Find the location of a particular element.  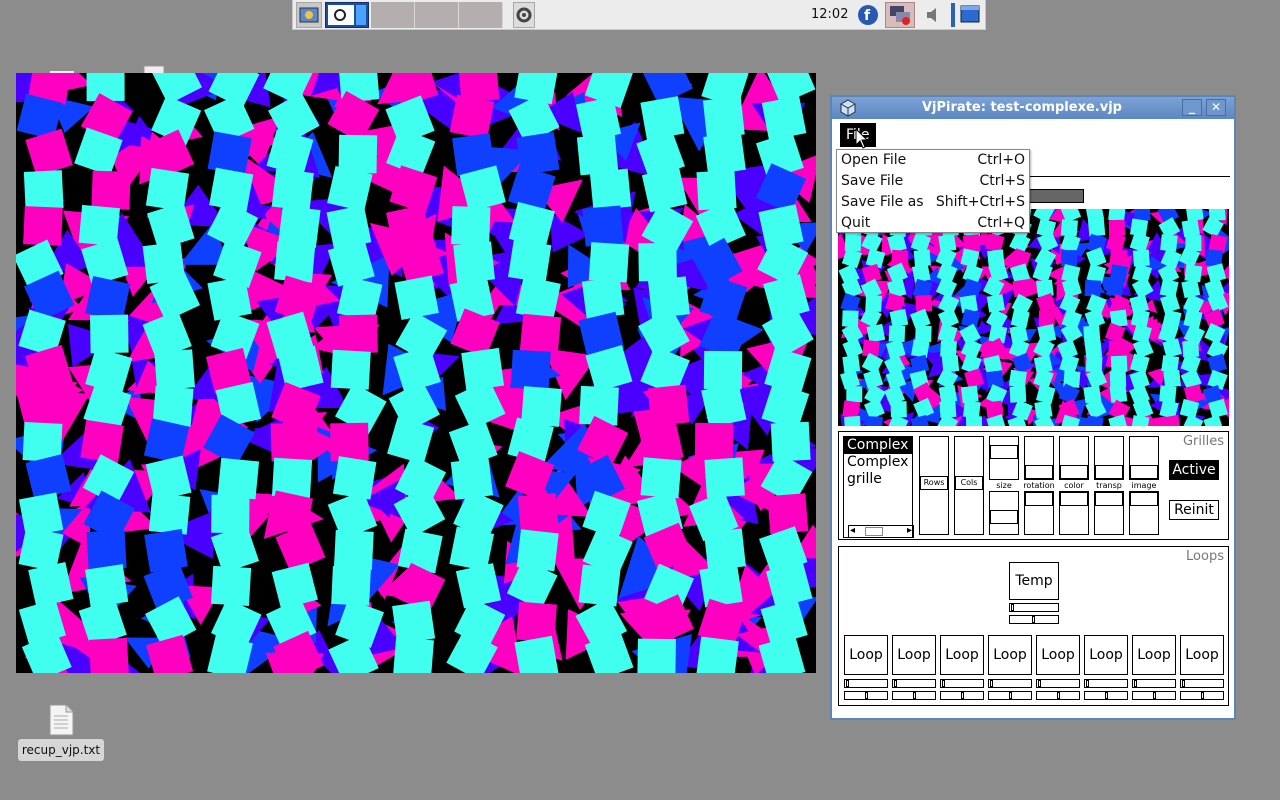

rotation-slider is located at coordinates (1039, 458).